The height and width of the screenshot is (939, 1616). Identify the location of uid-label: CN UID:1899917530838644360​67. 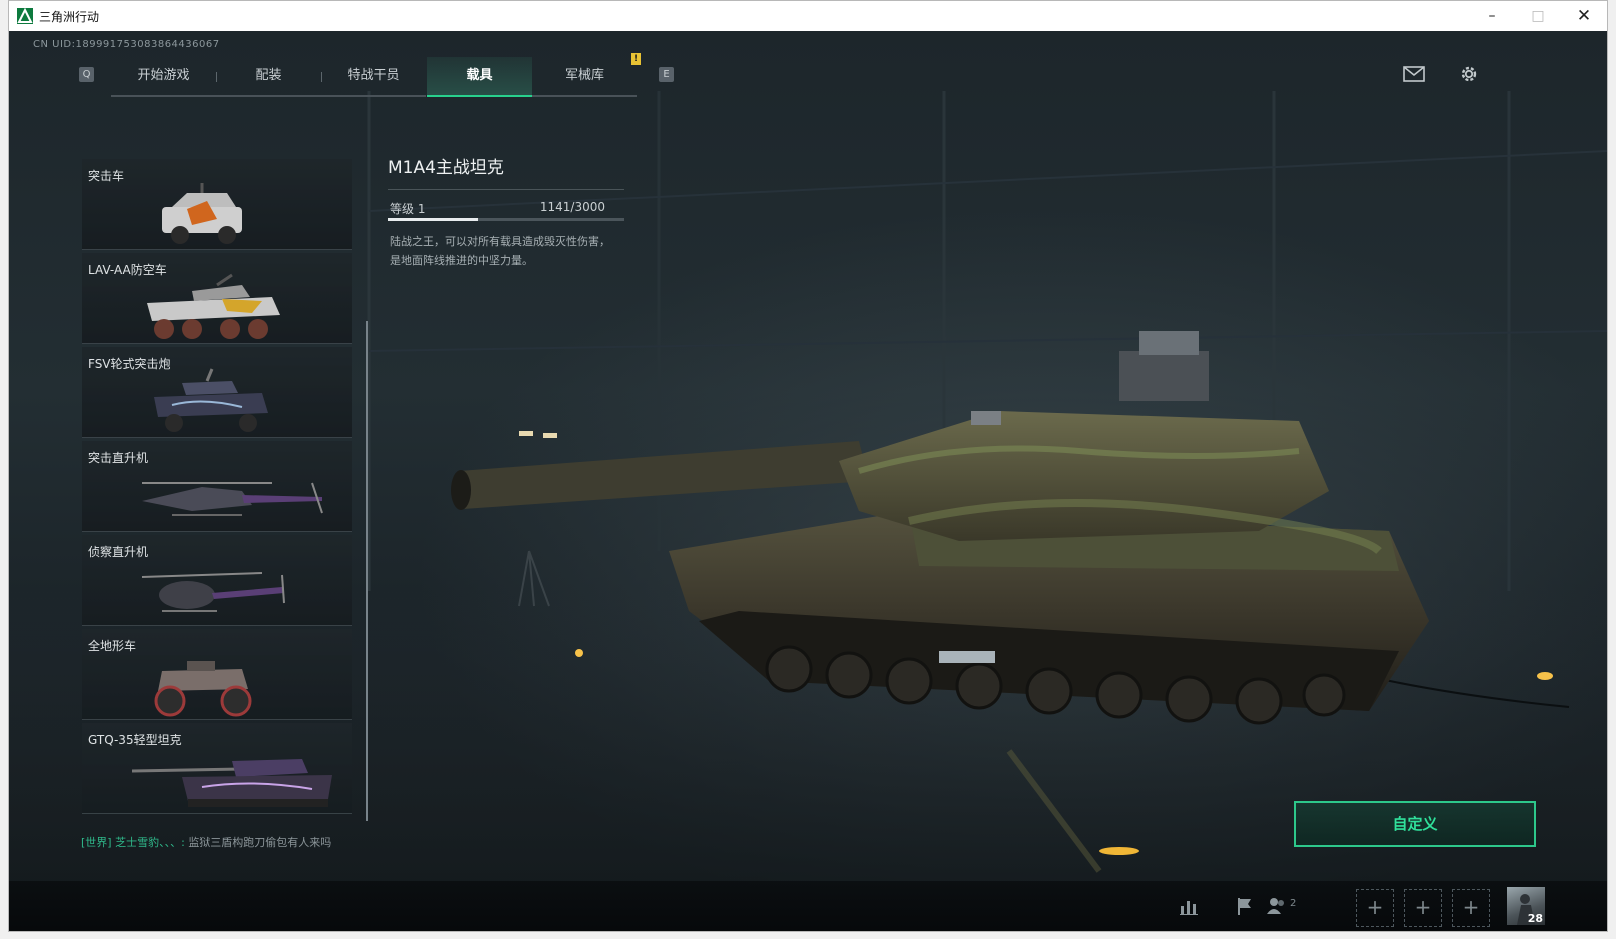
(126, 44).